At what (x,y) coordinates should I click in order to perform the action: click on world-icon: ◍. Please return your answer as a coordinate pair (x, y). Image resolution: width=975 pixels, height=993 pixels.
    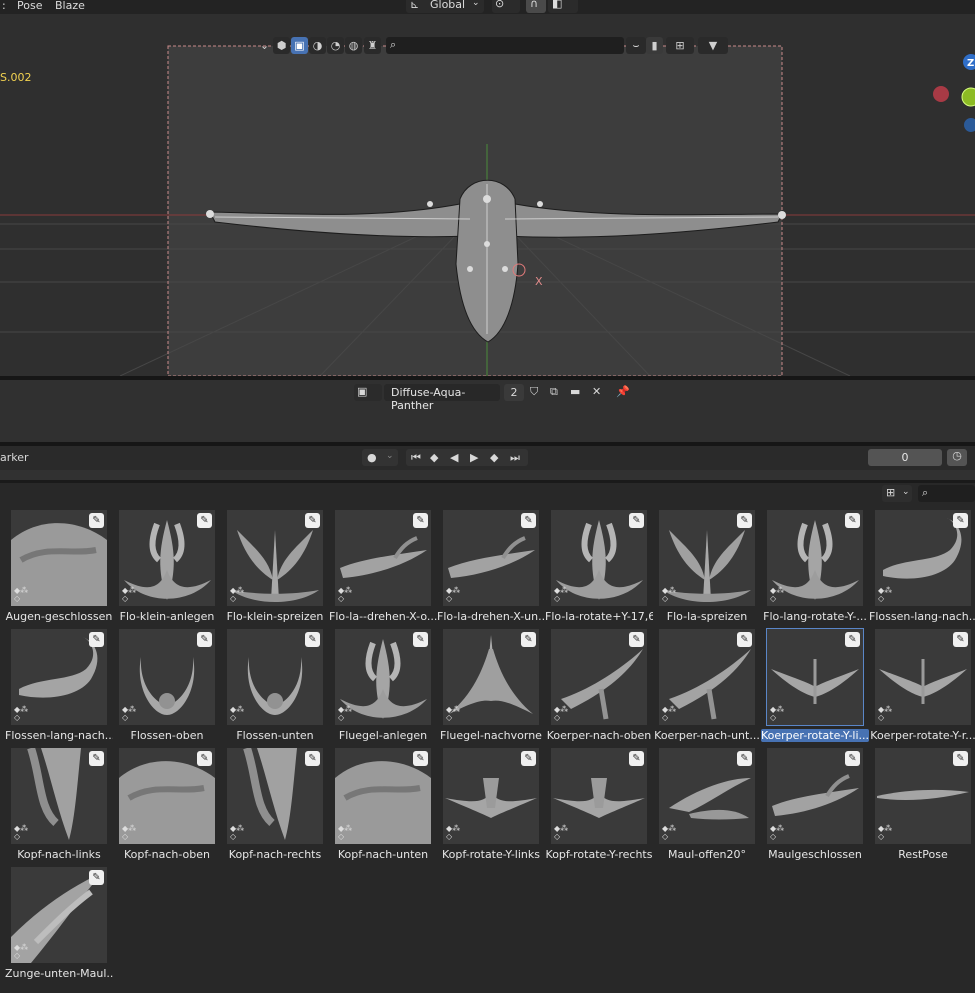
    Looking at the image, I should click on (353, 45).